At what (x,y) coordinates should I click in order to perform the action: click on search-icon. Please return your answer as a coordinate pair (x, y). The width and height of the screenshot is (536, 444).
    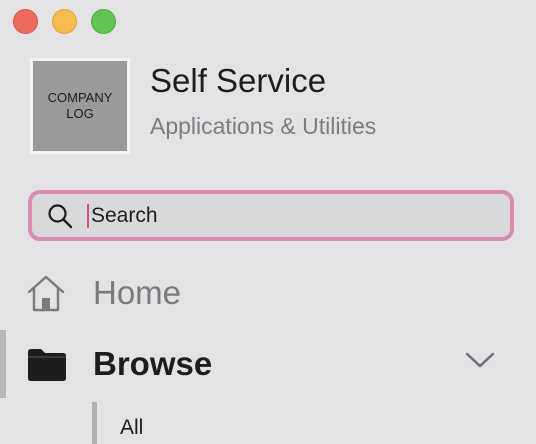
    Looking at the image, I should click on (60, 216).